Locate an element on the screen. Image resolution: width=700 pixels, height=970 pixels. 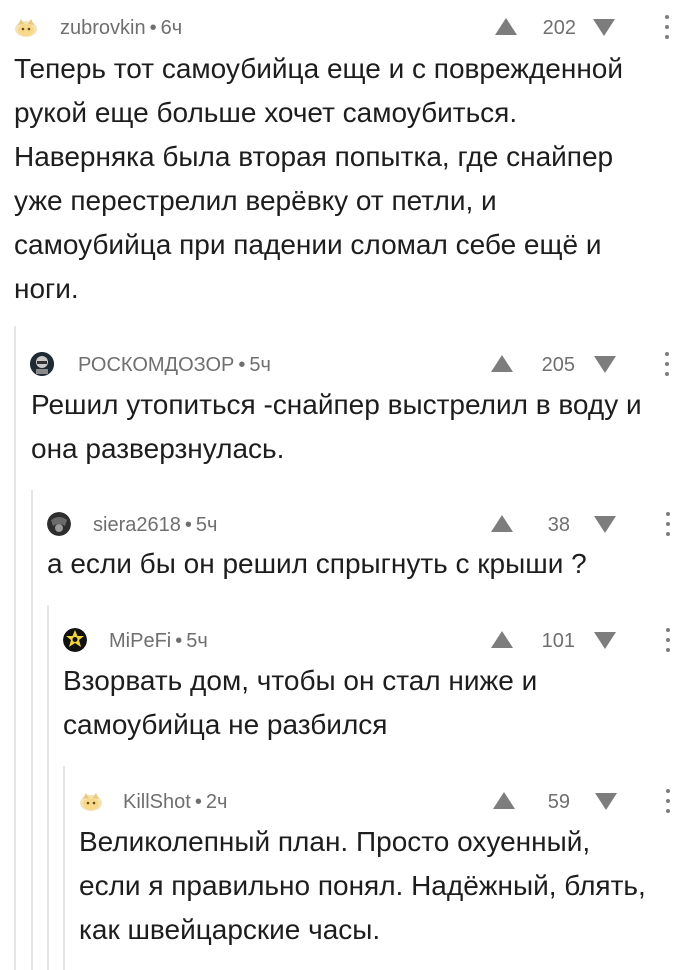
comment-header: РОСКОМДОЗОР • 5ч 205 is located at coordinates (357, 366).